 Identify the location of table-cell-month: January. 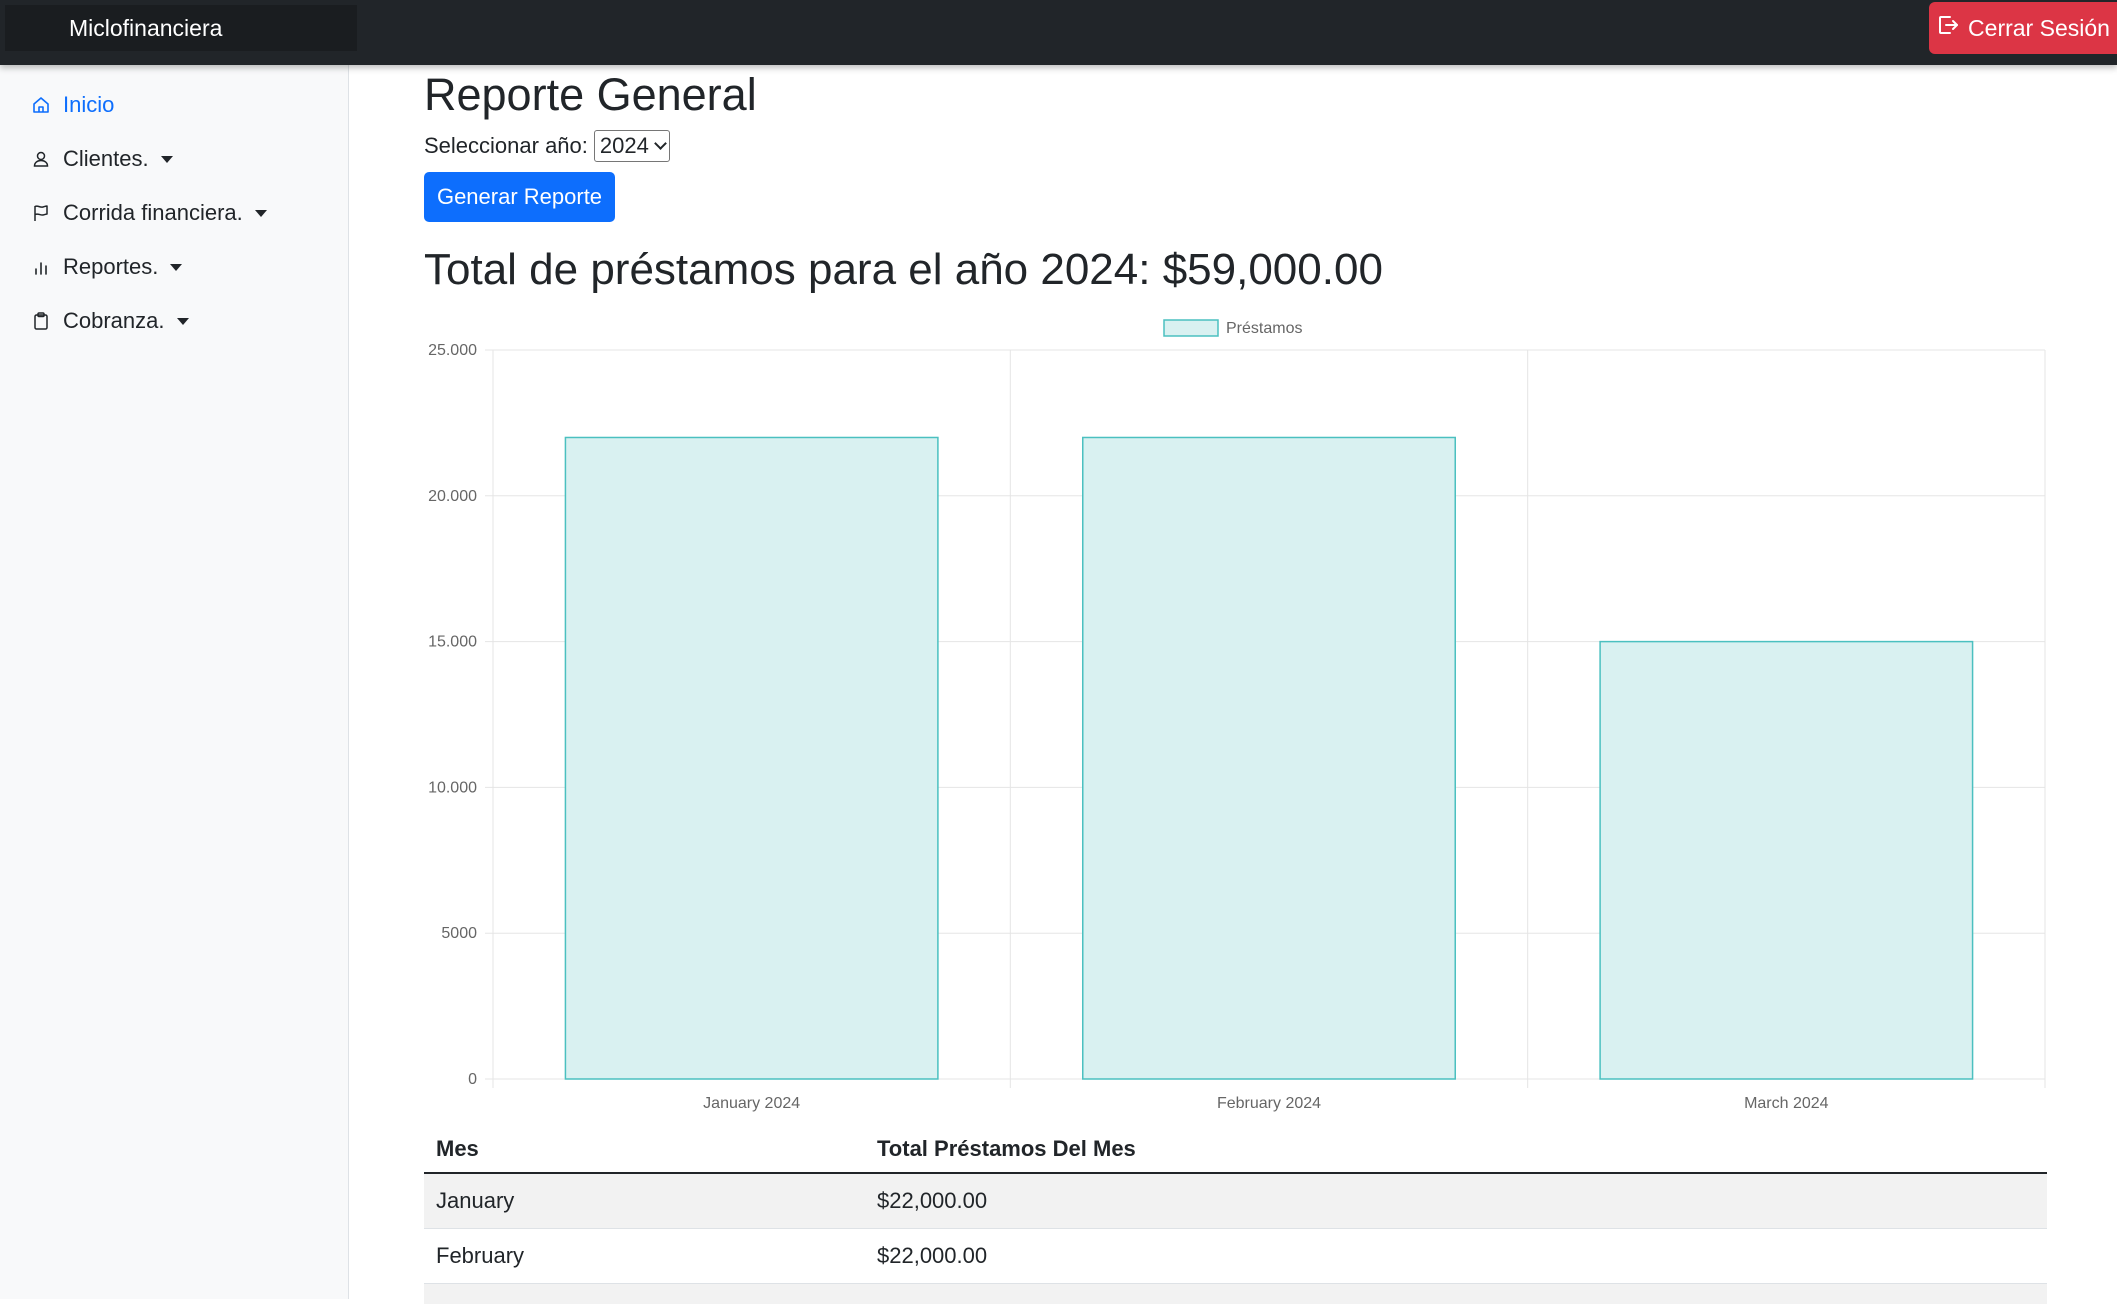
(475, 1200).